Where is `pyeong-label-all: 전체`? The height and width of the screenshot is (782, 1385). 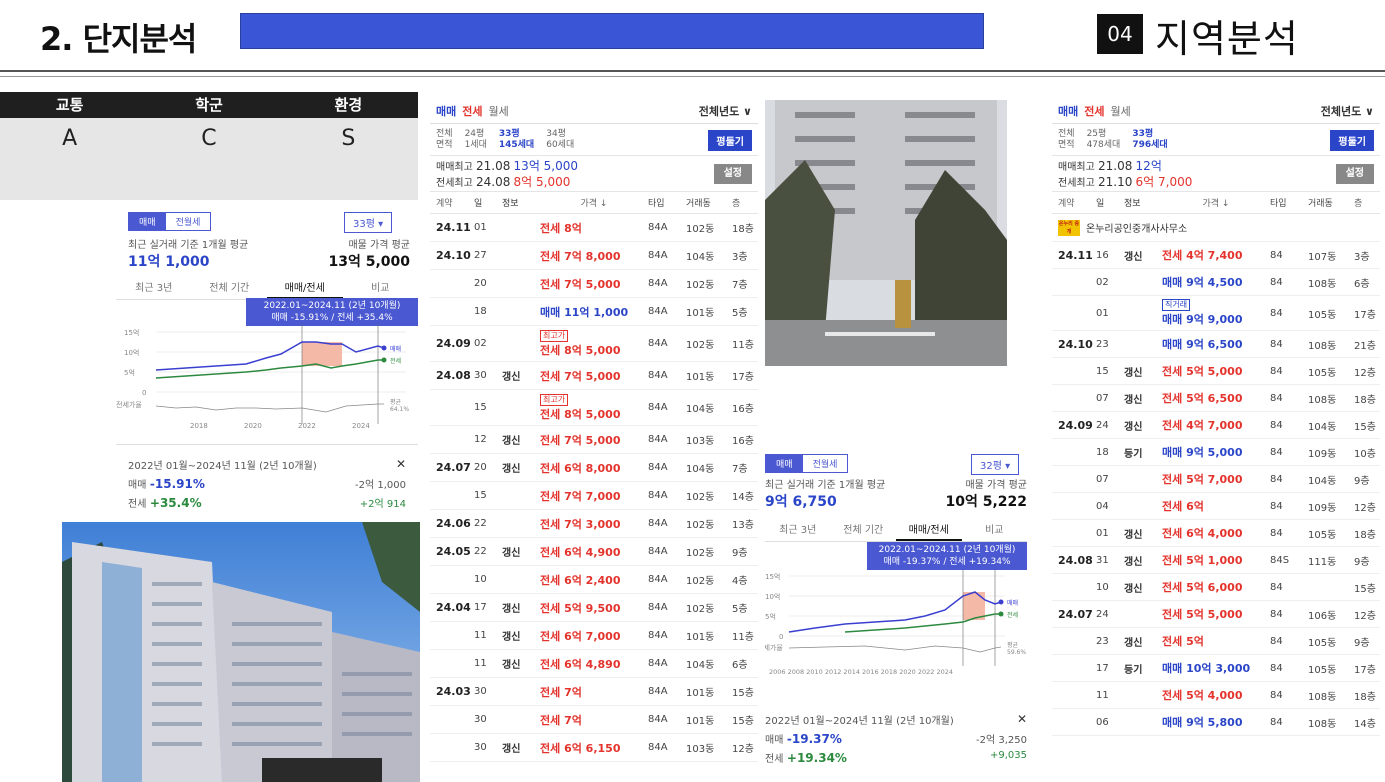 pyeong-label-all: 전체 is located at coordinates (444, 133).